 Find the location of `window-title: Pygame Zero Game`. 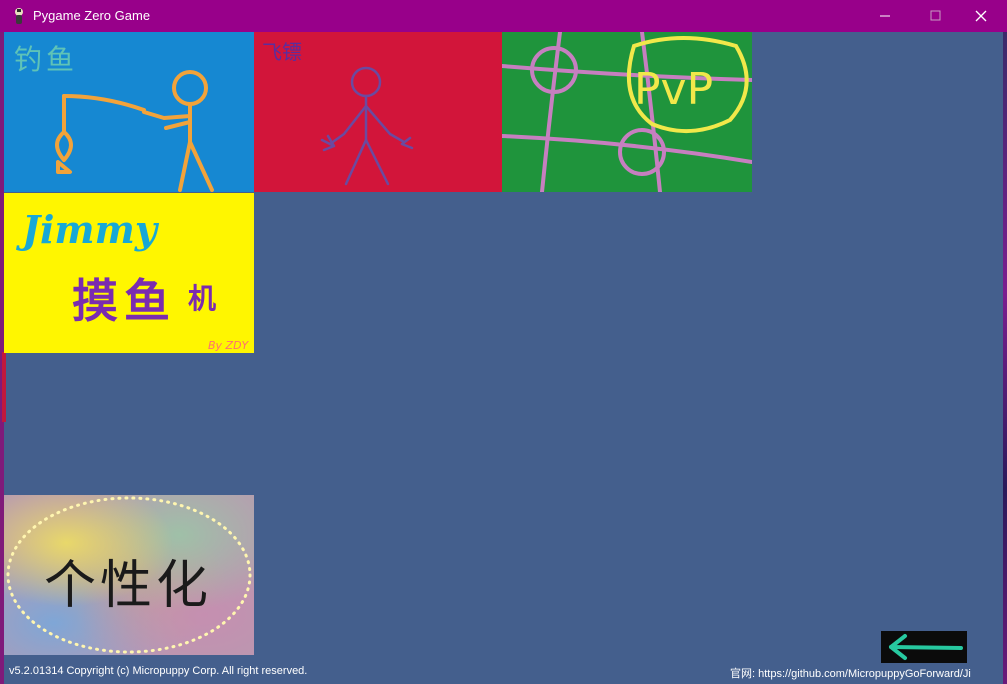

window-title: Pygame Zero Game is located at coordinates (92, 15).